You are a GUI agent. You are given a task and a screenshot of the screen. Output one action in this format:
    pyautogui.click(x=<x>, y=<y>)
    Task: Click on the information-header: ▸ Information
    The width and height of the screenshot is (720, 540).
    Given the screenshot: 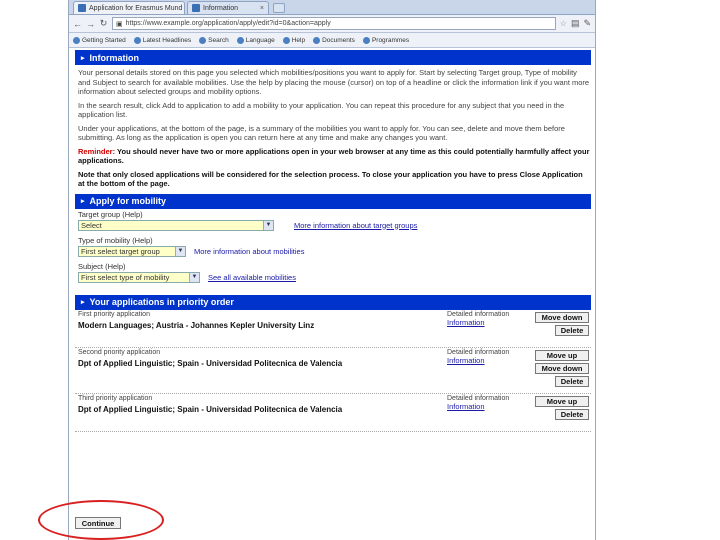 What is the action you would take?
    pyautogui.click(x=333, y=57)
    